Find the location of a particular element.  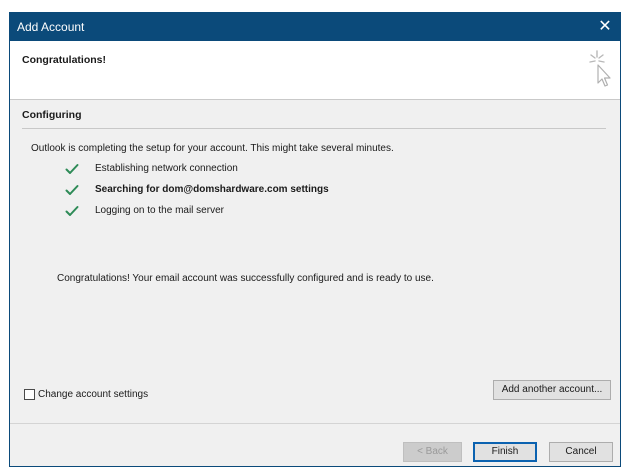

window-title: Add Account is located at coordinates (51, 27).